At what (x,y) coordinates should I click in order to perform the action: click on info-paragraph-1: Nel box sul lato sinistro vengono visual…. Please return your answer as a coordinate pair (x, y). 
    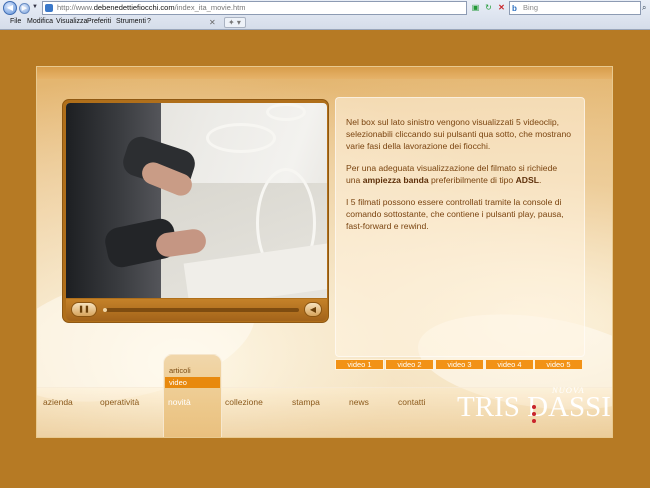
    Looking at the image, I should click on (458, 134).